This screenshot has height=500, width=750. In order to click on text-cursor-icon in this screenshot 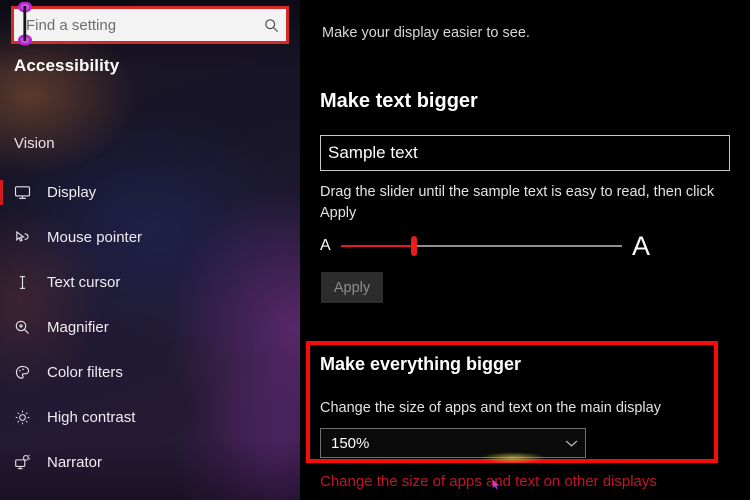, I will do `click(27, 282)`.